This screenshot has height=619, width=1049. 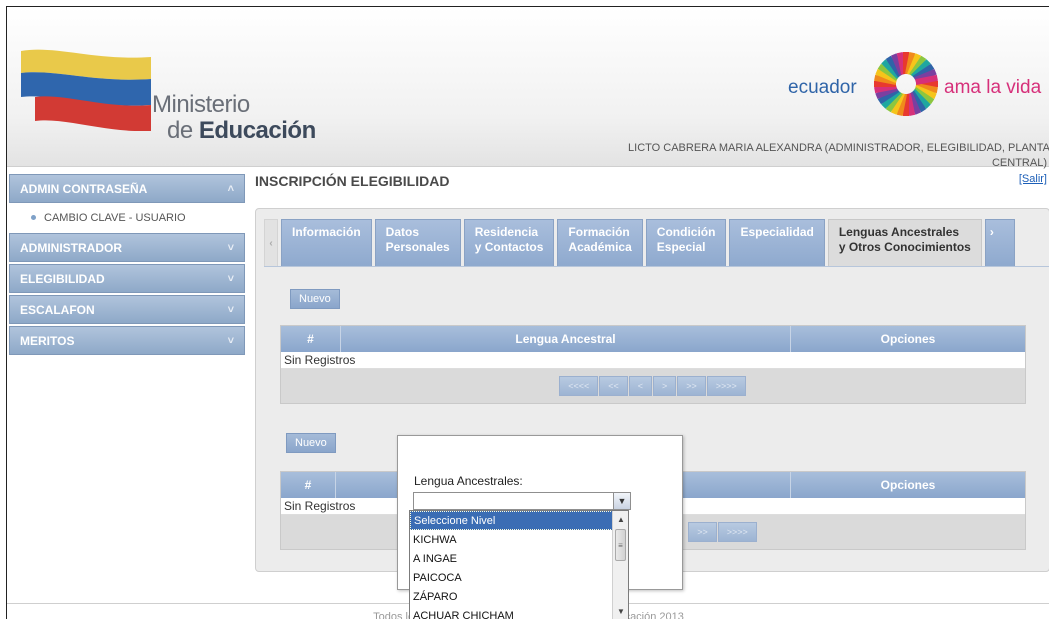 I want to click on lengua-ancestral-label: Lengua Ancestrales:, so click(x=468, y=481).